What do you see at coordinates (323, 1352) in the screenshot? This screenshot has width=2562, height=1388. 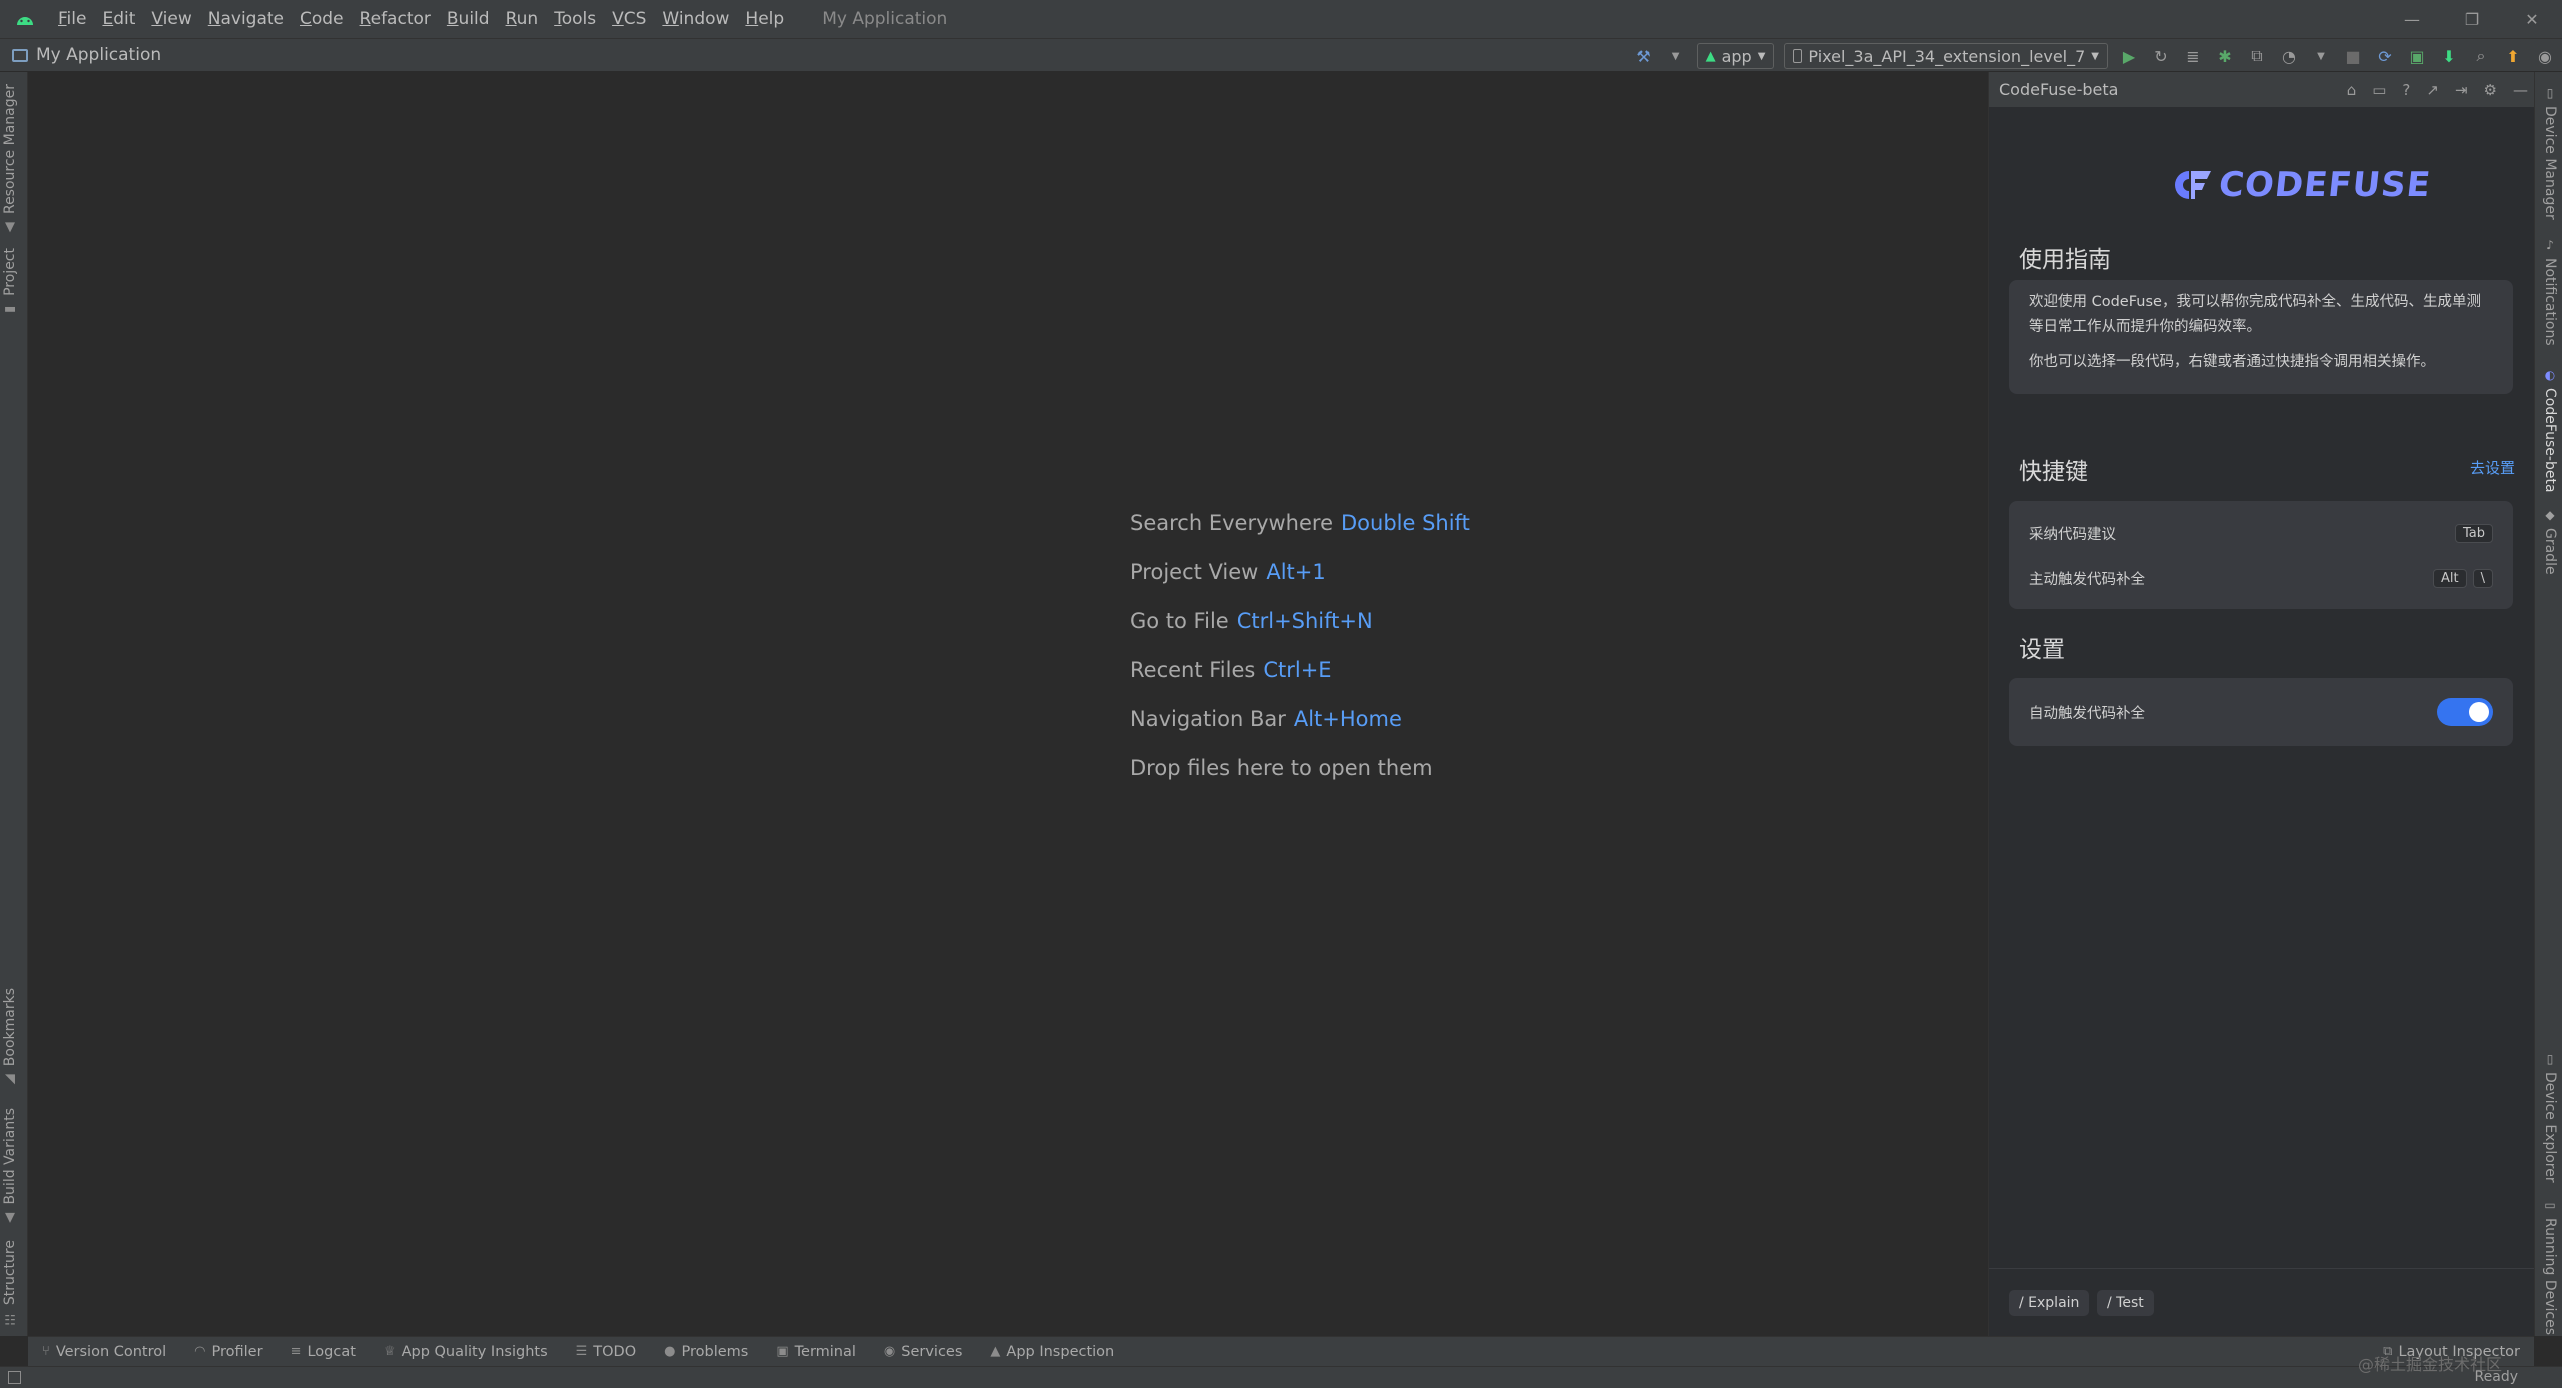 I see `tool-tab-logcat: ≡ Logcat` at bounding box center [323, 1352].